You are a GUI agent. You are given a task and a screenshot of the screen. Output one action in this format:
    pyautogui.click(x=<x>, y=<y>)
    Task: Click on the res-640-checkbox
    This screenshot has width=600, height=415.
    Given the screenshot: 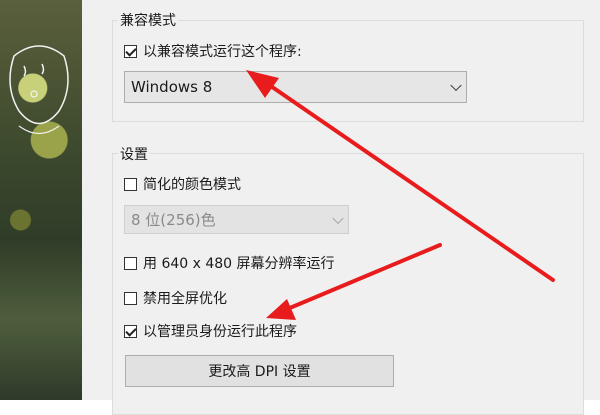 What is the action you would take?
    pyautogui.click(x=130, y=263)
    